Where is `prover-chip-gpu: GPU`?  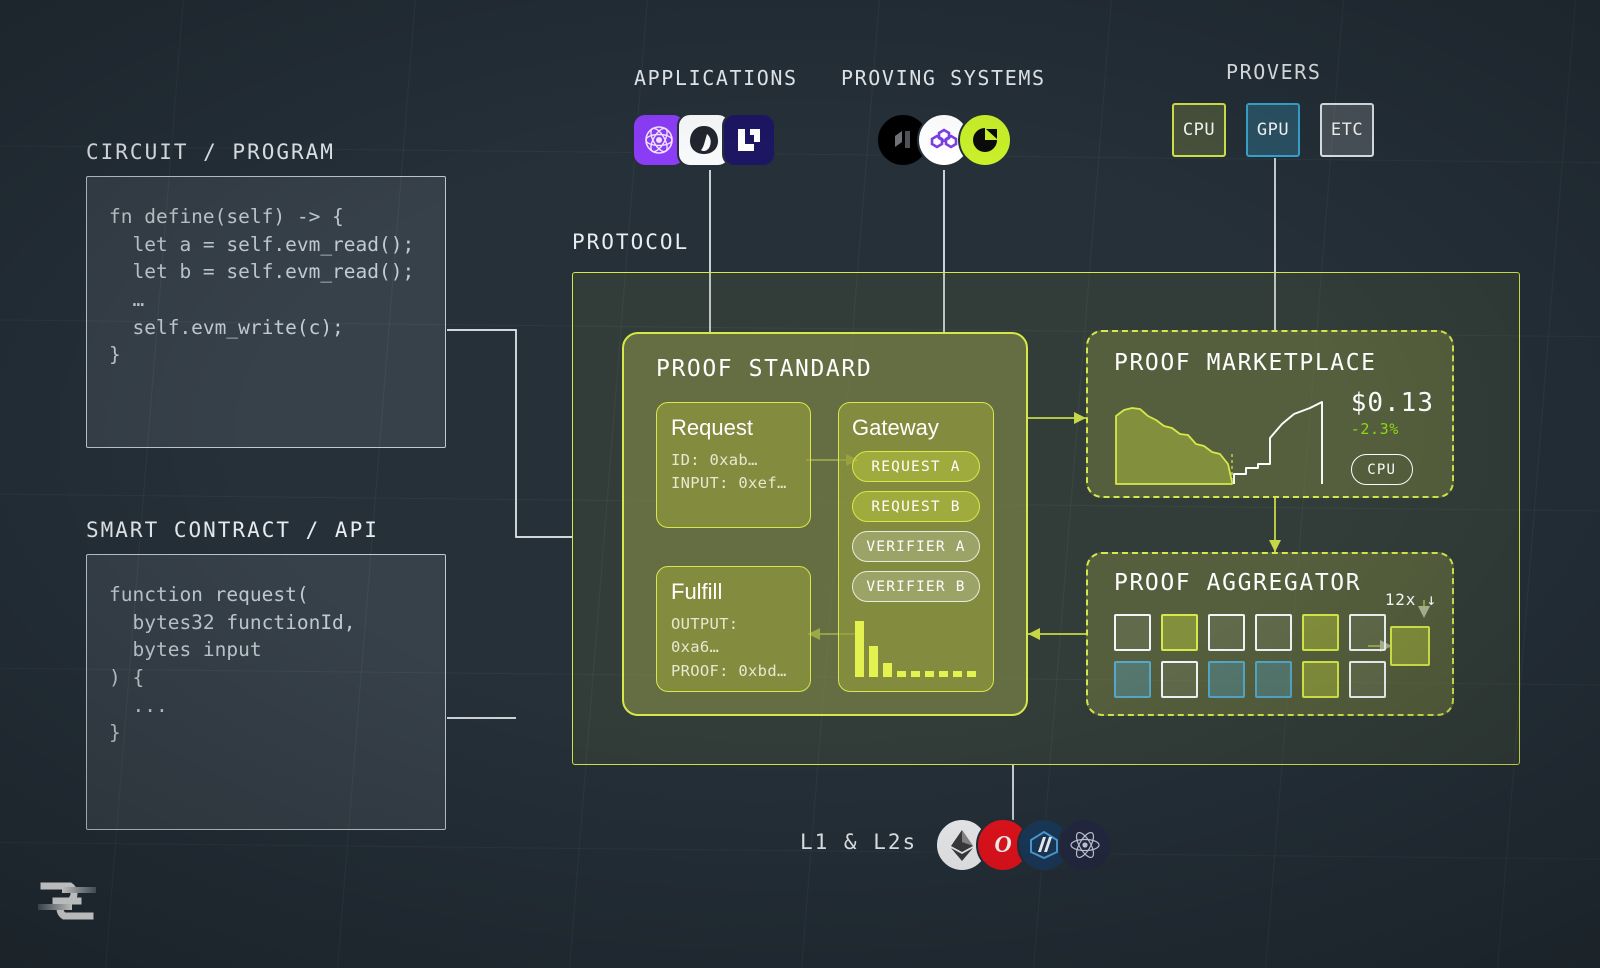
prover-chip-gpu: GPU is located at coordinates (1273, 130).